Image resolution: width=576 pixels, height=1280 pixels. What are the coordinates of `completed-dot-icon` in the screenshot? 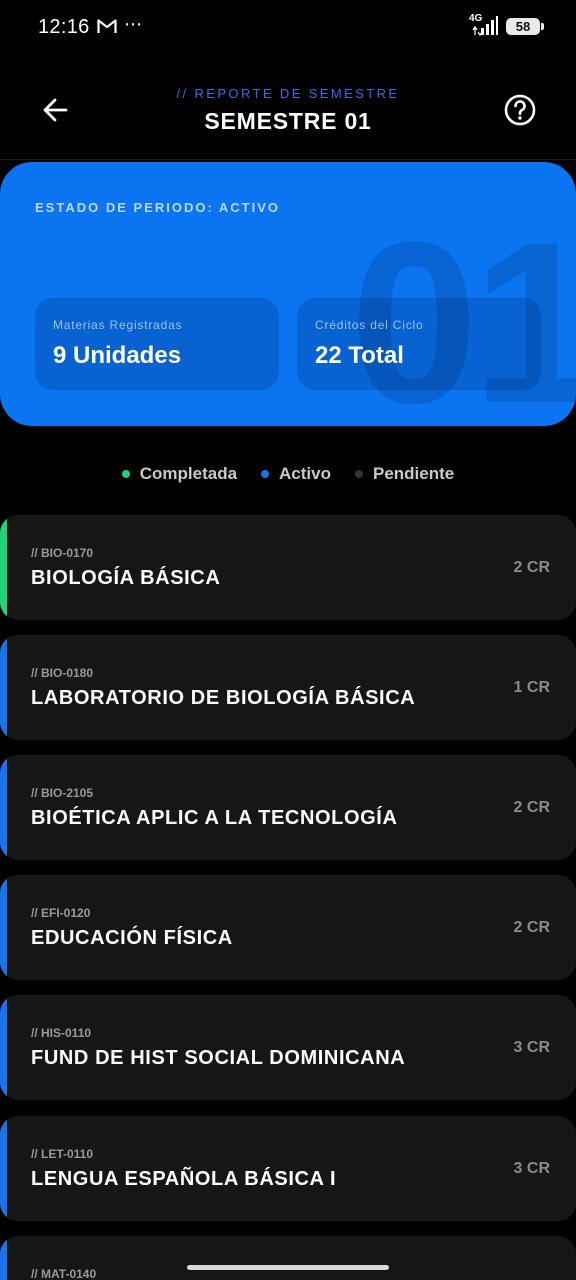 It's located at (125, 474).